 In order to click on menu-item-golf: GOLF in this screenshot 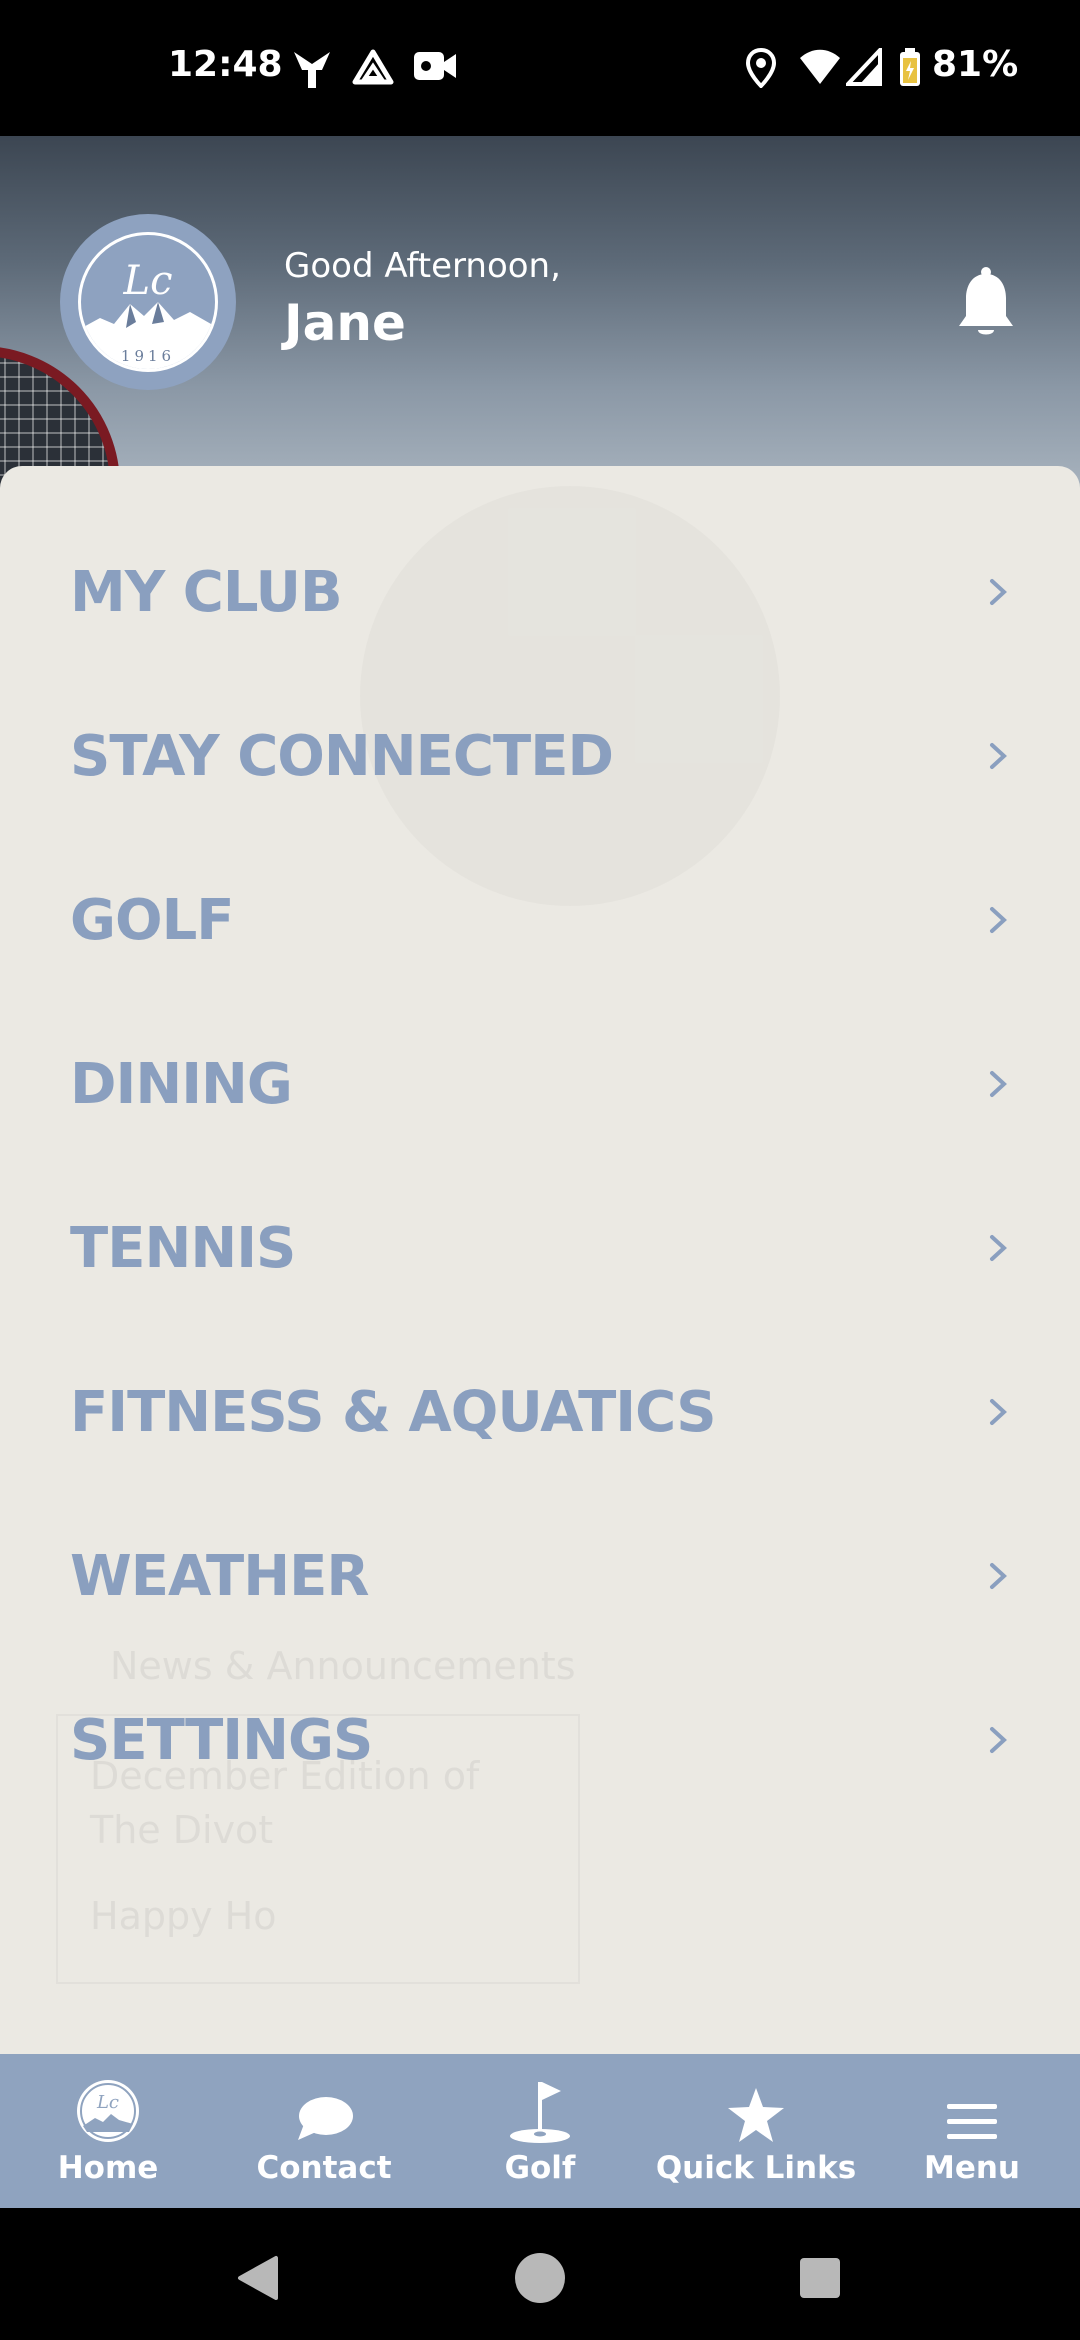, I will do `click(540, 920)`.